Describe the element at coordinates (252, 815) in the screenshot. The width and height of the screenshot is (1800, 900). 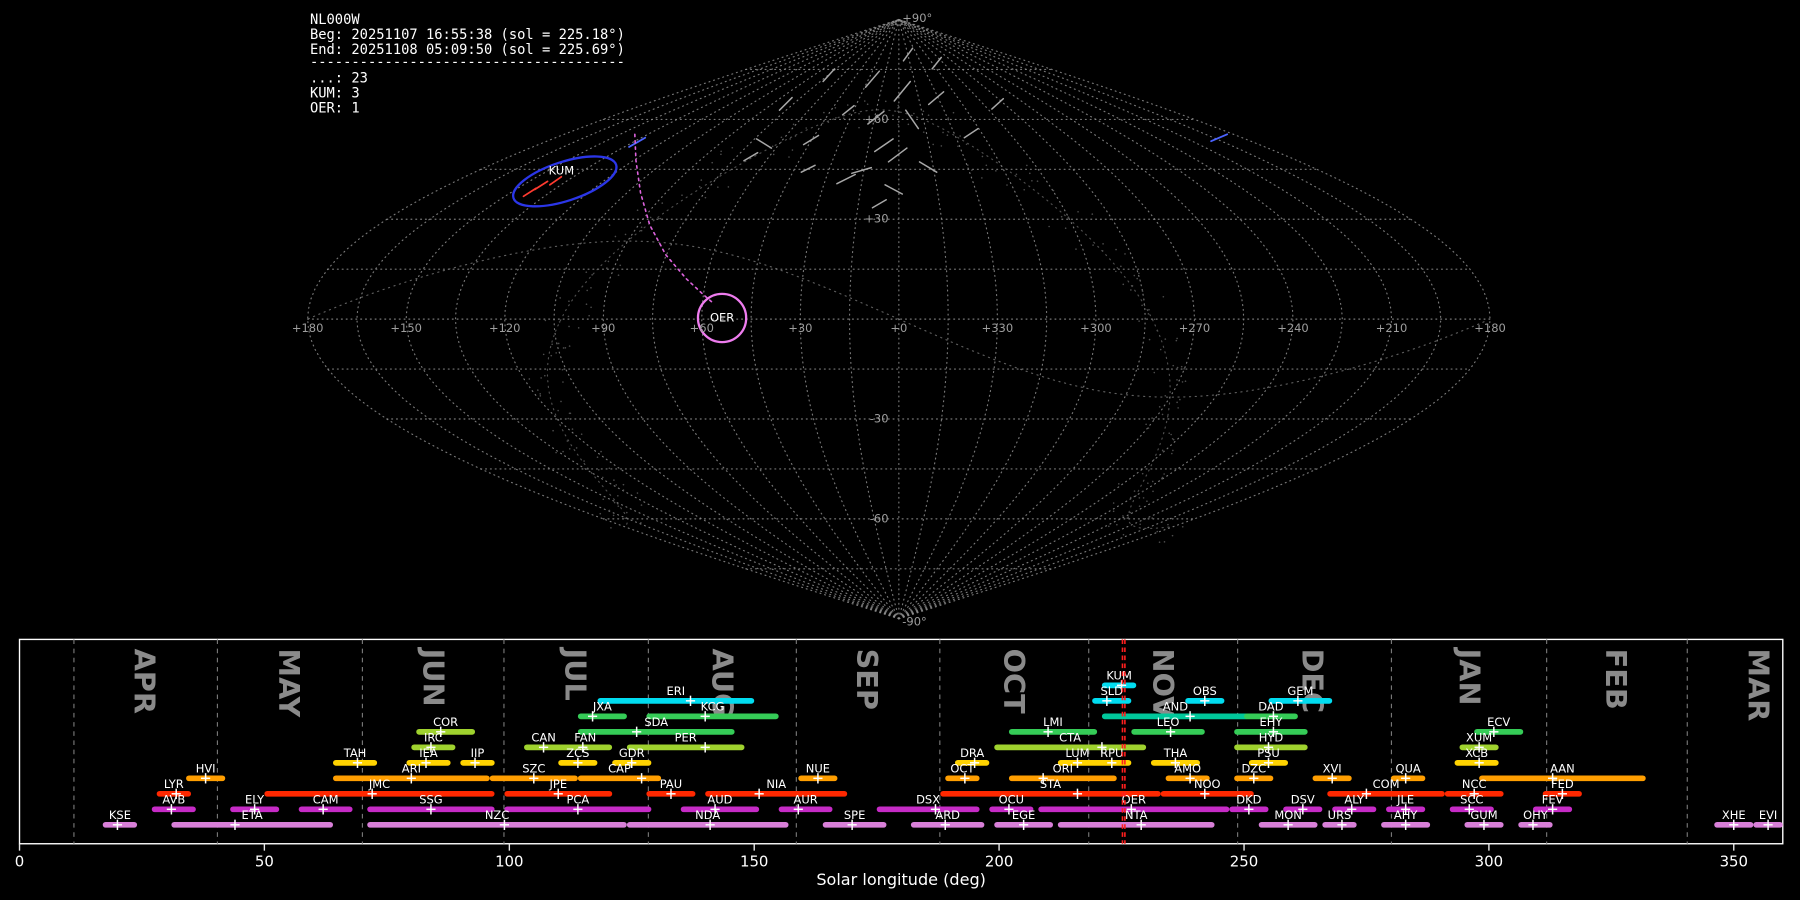
I see `shower-label-ETA: ETA` at that location.